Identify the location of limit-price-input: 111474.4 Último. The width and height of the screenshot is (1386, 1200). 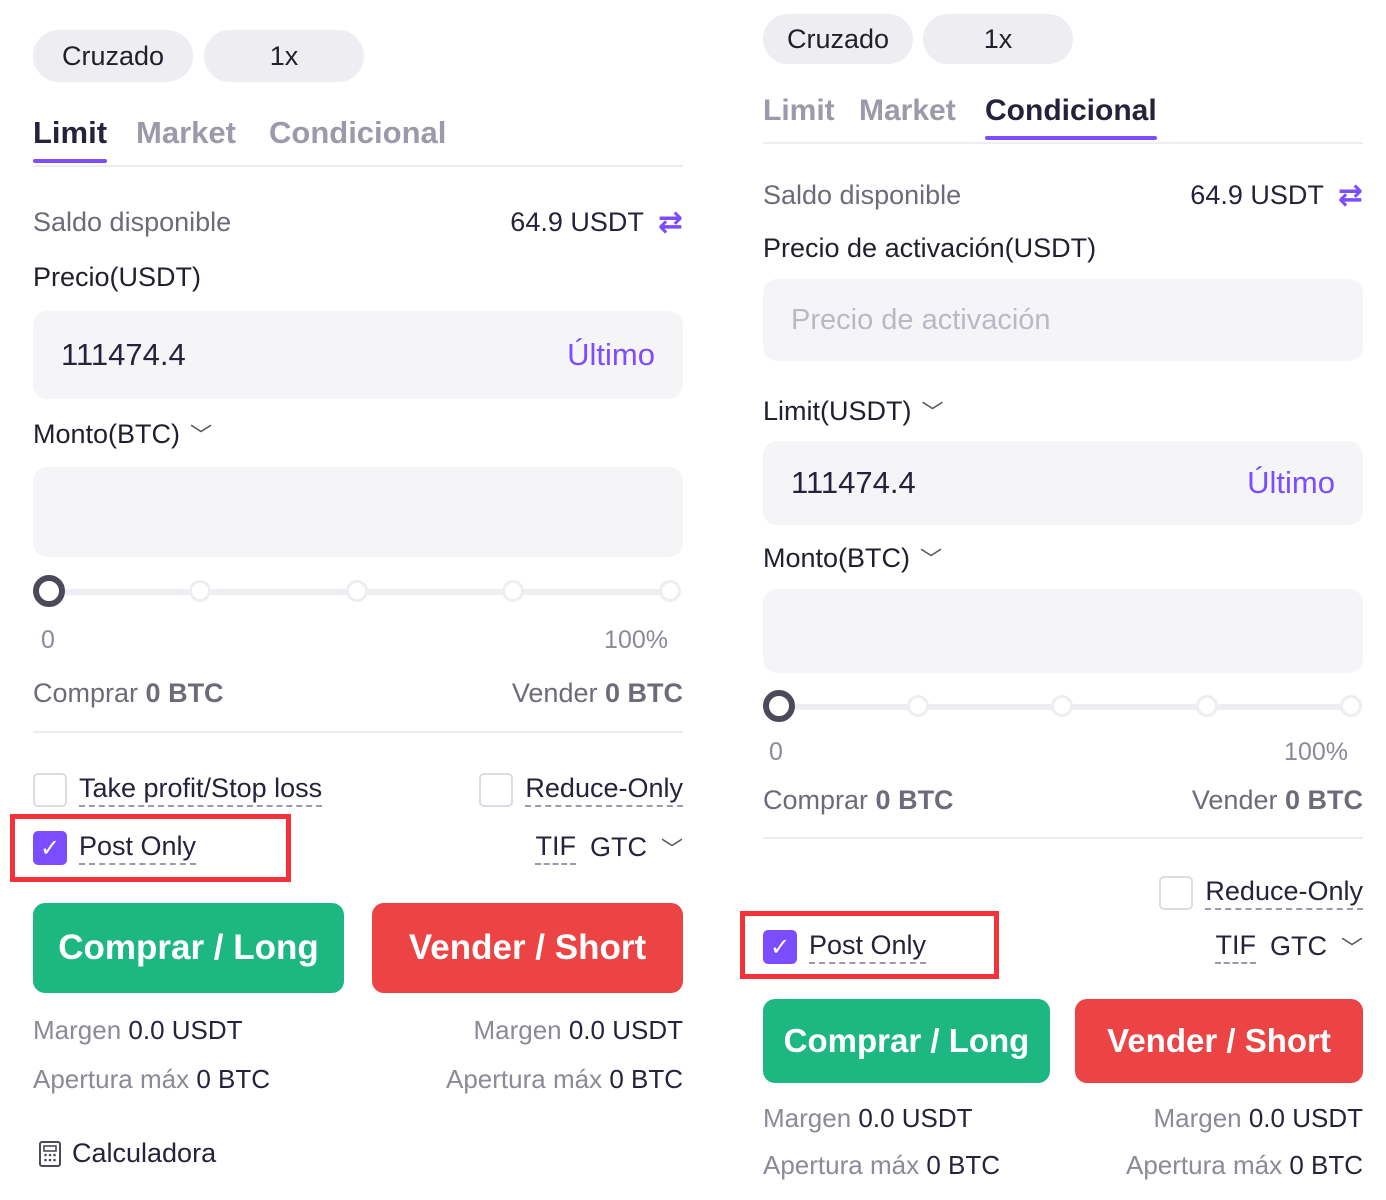
(1063, 483).